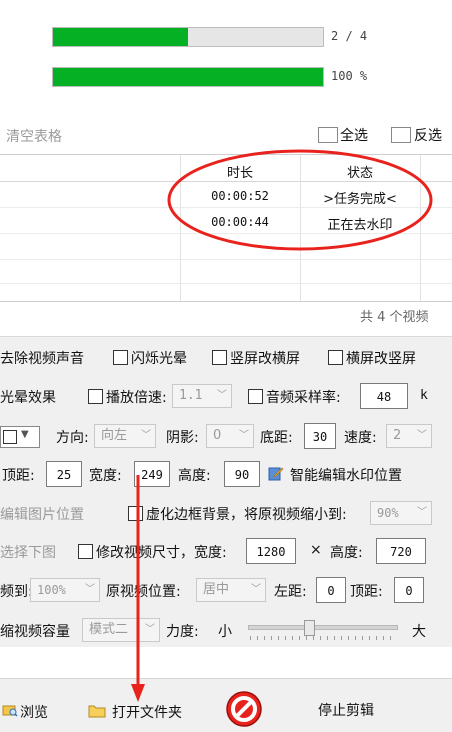 The height and width of the screenshot is (732, 452). What do you see at coordinates (138, 693) in the screenshot?
I see `annotation-arrow-head` at bounding box center [138, 693].